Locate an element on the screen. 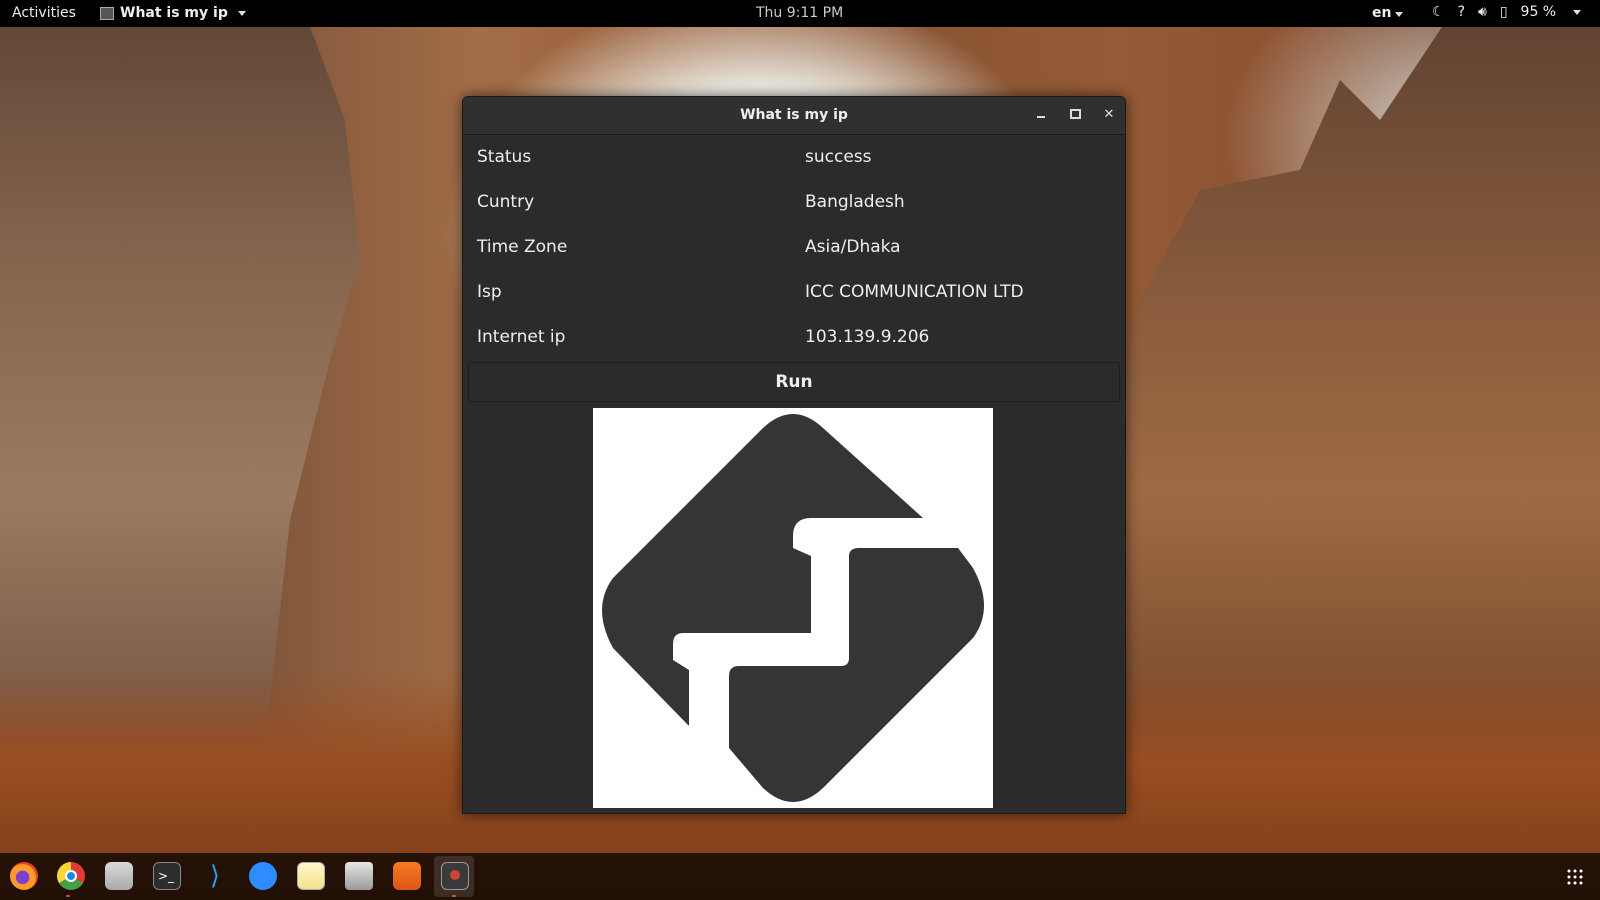 This screenshot has height=900, width=1600. app-menu-label: What is my ip is located at coordinates (174, 13).